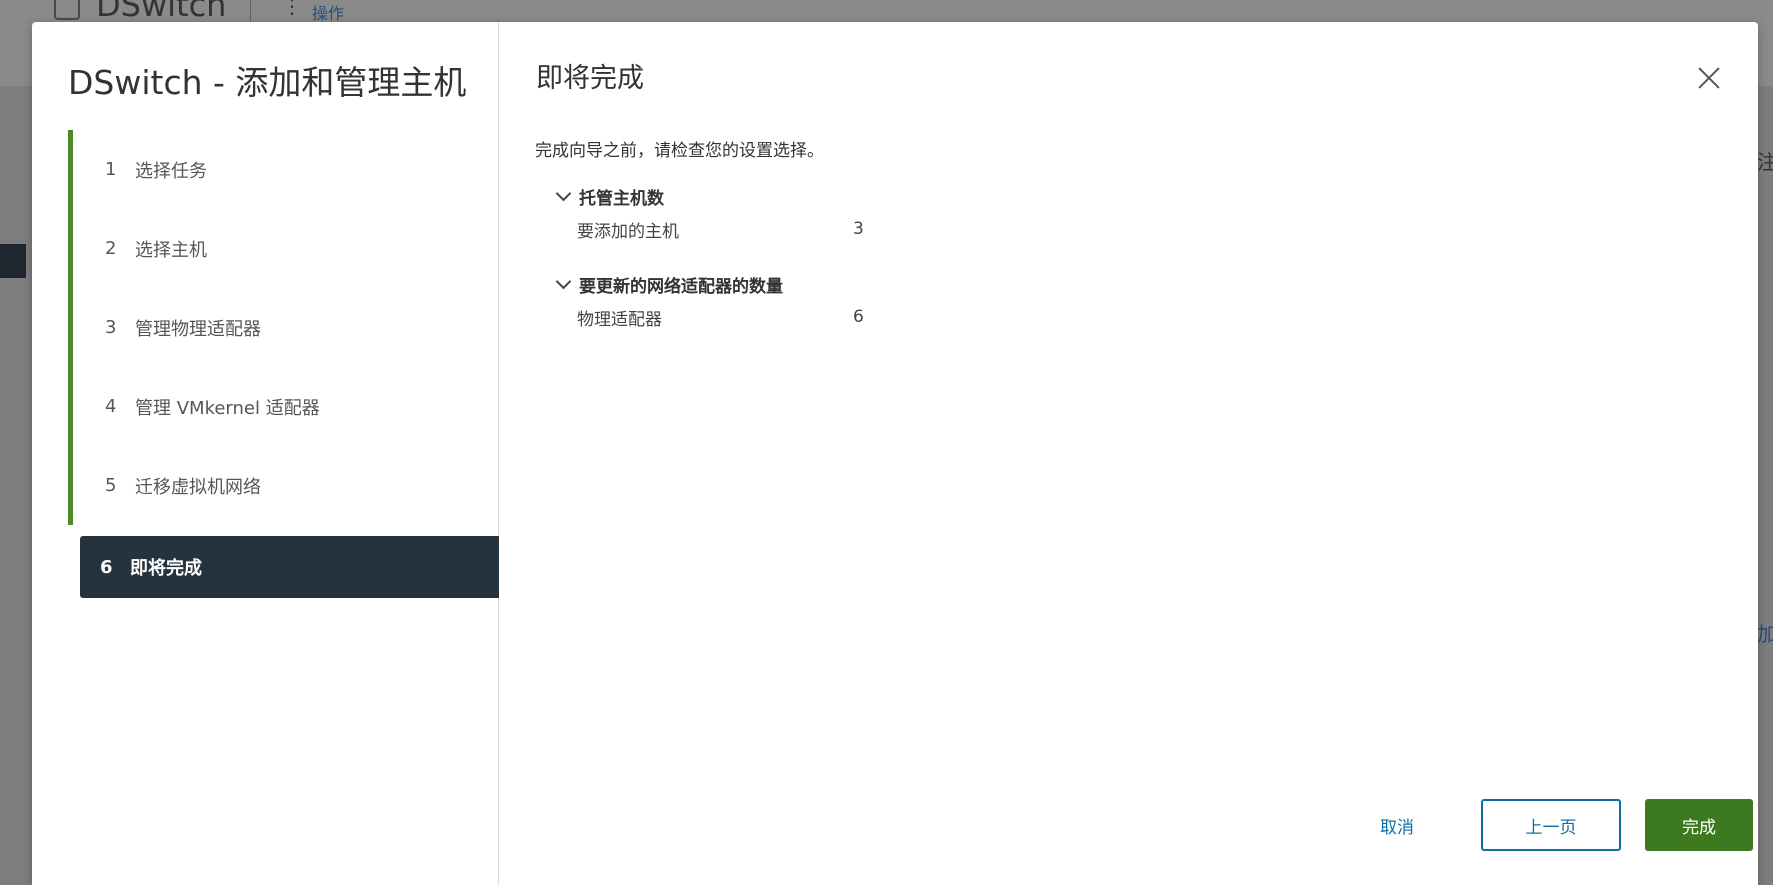 The height and width of the screenshot is (885, 1773). Describe the element at coordinates (171, 250) in the screenshot. I see `step-label: 选择主机` at that location.